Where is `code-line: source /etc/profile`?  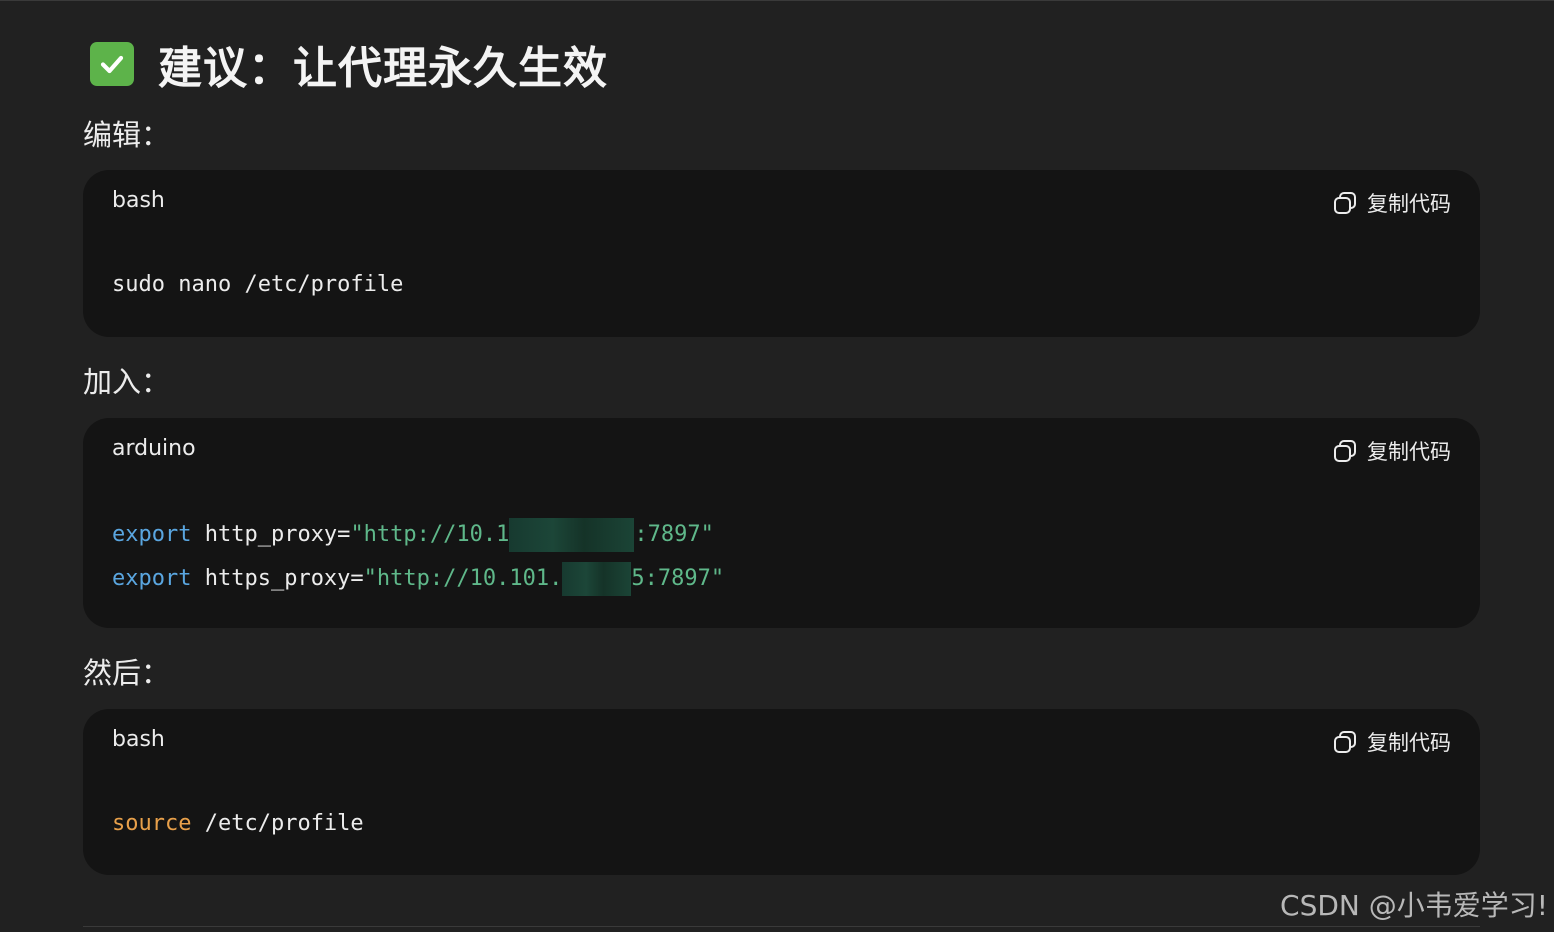 code-line: source /etc/profile is located at coordinates (238, 823).